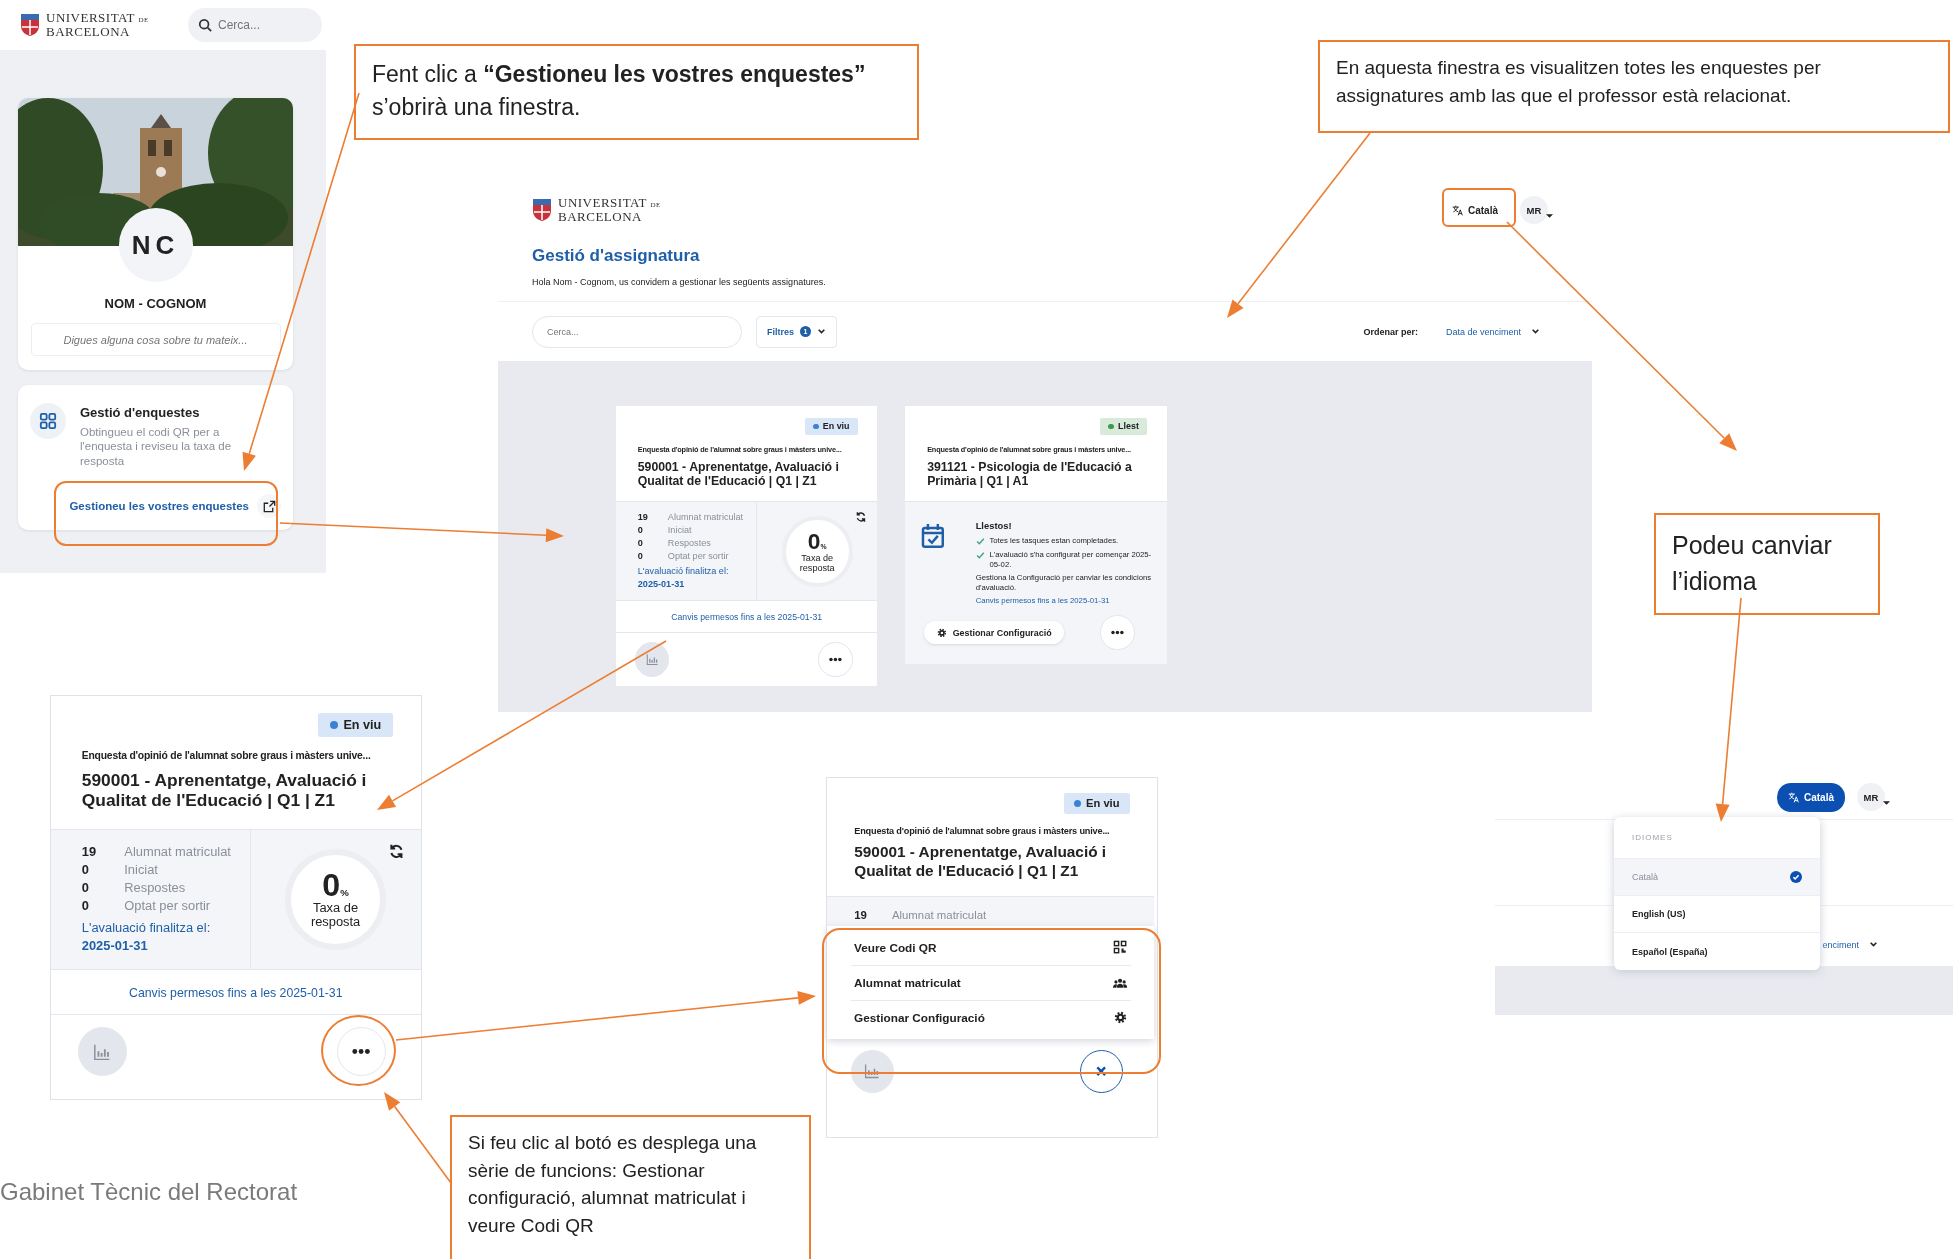 This screenshot has width=1953, height=1259. I want to click on callout-text: Podeu canviar l’idioma, so click(1767, 564).